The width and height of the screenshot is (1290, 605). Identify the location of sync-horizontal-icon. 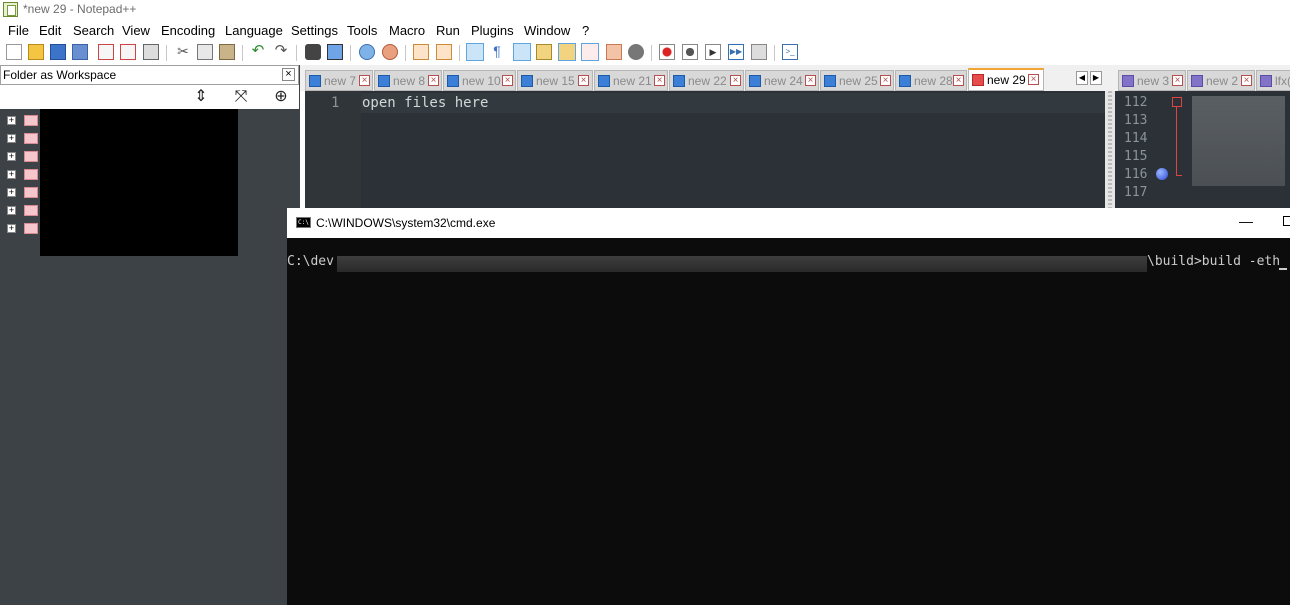
(444, 52).